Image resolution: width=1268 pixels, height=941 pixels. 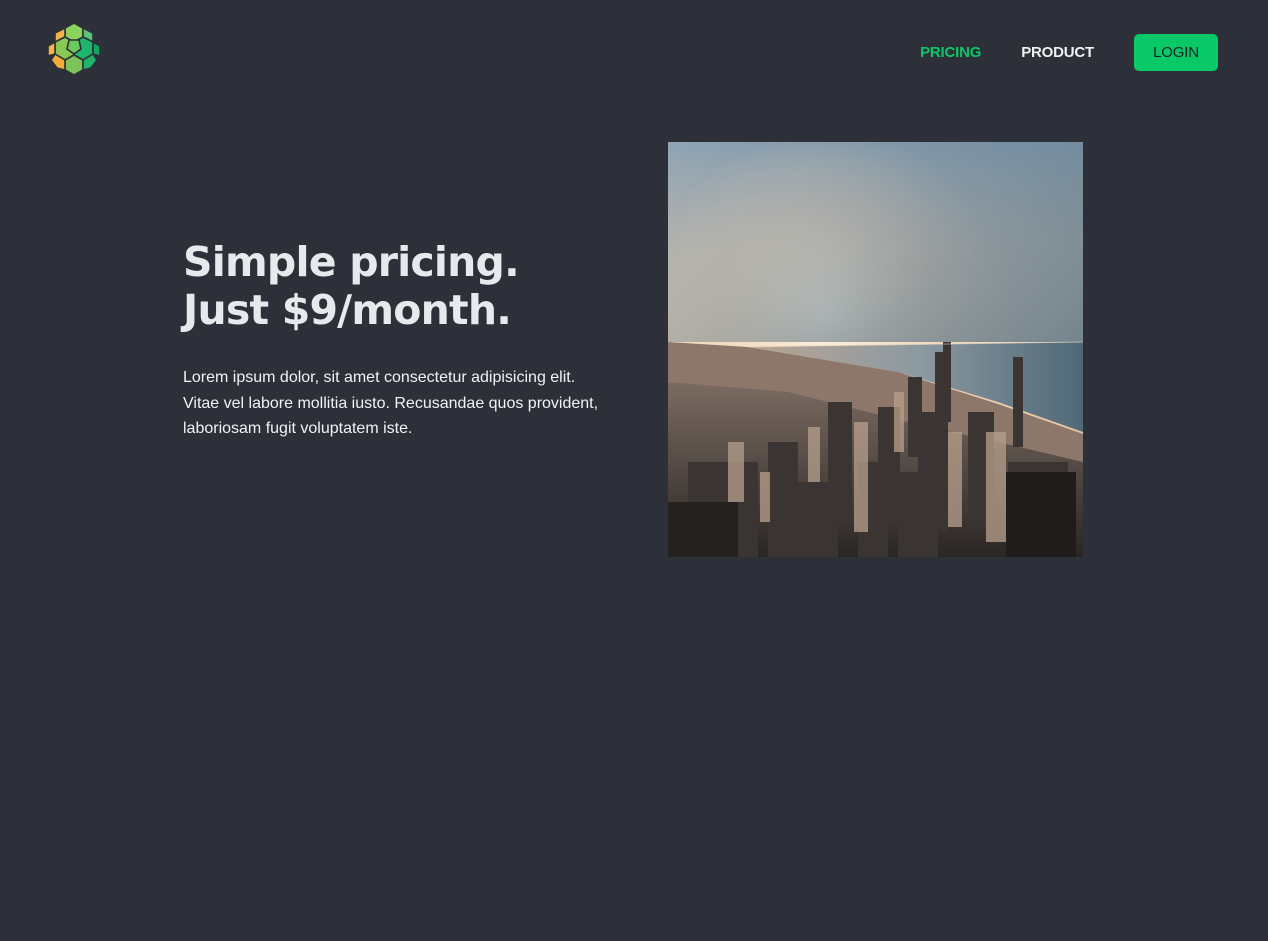 What do you see at coordinates (347, 310) in the screenshot?
I see `hero-title-line-2: Just $9/month.` at bounding box center [347, 310].